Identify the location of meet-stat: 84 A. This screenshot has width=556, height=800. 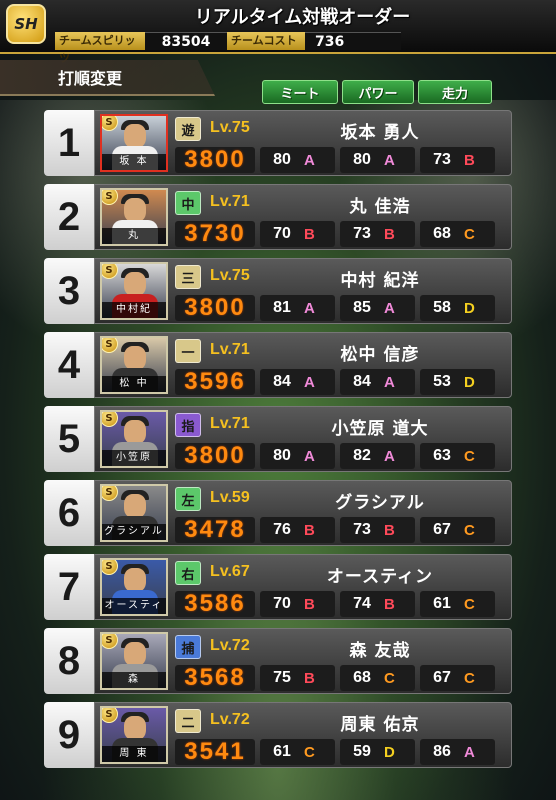
(297, 382).